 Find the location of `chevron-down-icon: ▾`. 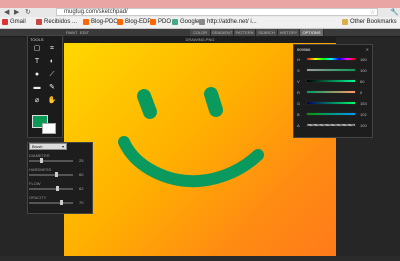

chevron-down-icon: ▾ is located at coordinates (62, 146).